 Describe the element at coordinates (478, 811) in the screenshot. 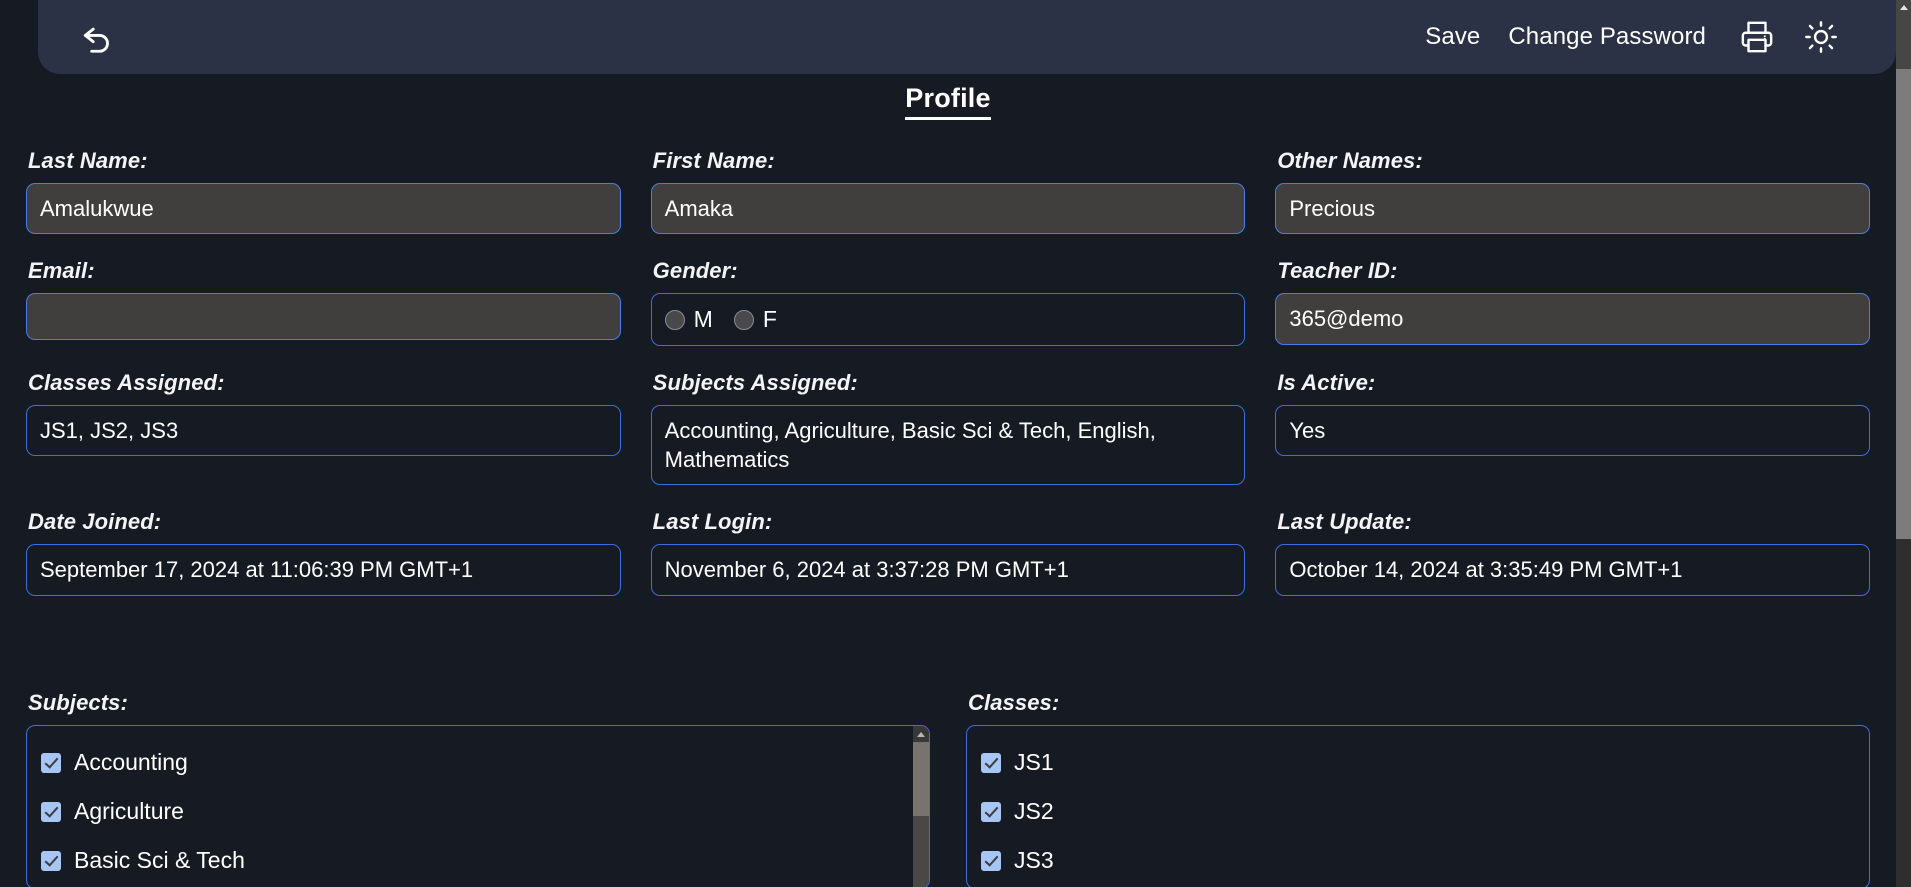

I see `list-item: Agriculture` at that location.